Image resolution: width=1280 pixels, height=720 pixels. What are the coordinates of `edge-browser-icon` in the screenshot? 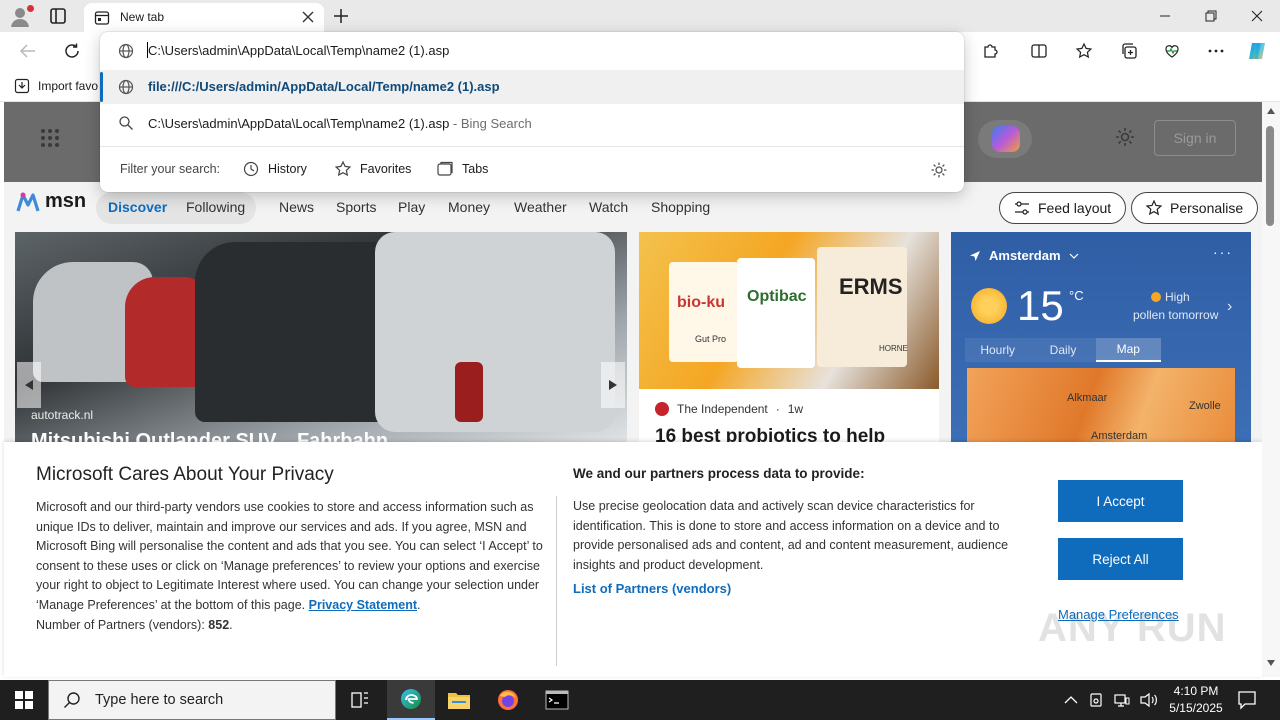 It's located at (411, 699).